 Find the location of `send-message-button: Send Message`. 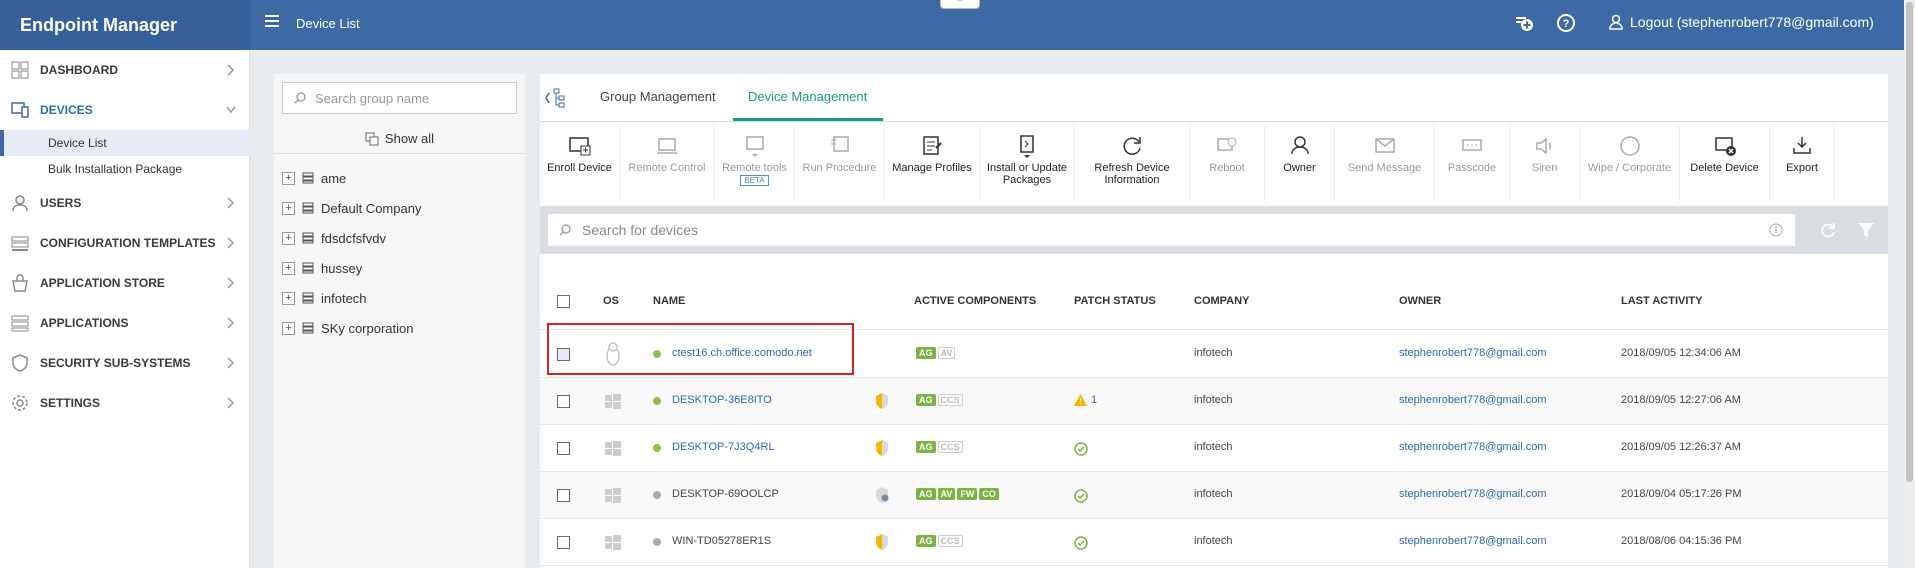

send-message-button: Send Message is located at coordinates (1385, 162).